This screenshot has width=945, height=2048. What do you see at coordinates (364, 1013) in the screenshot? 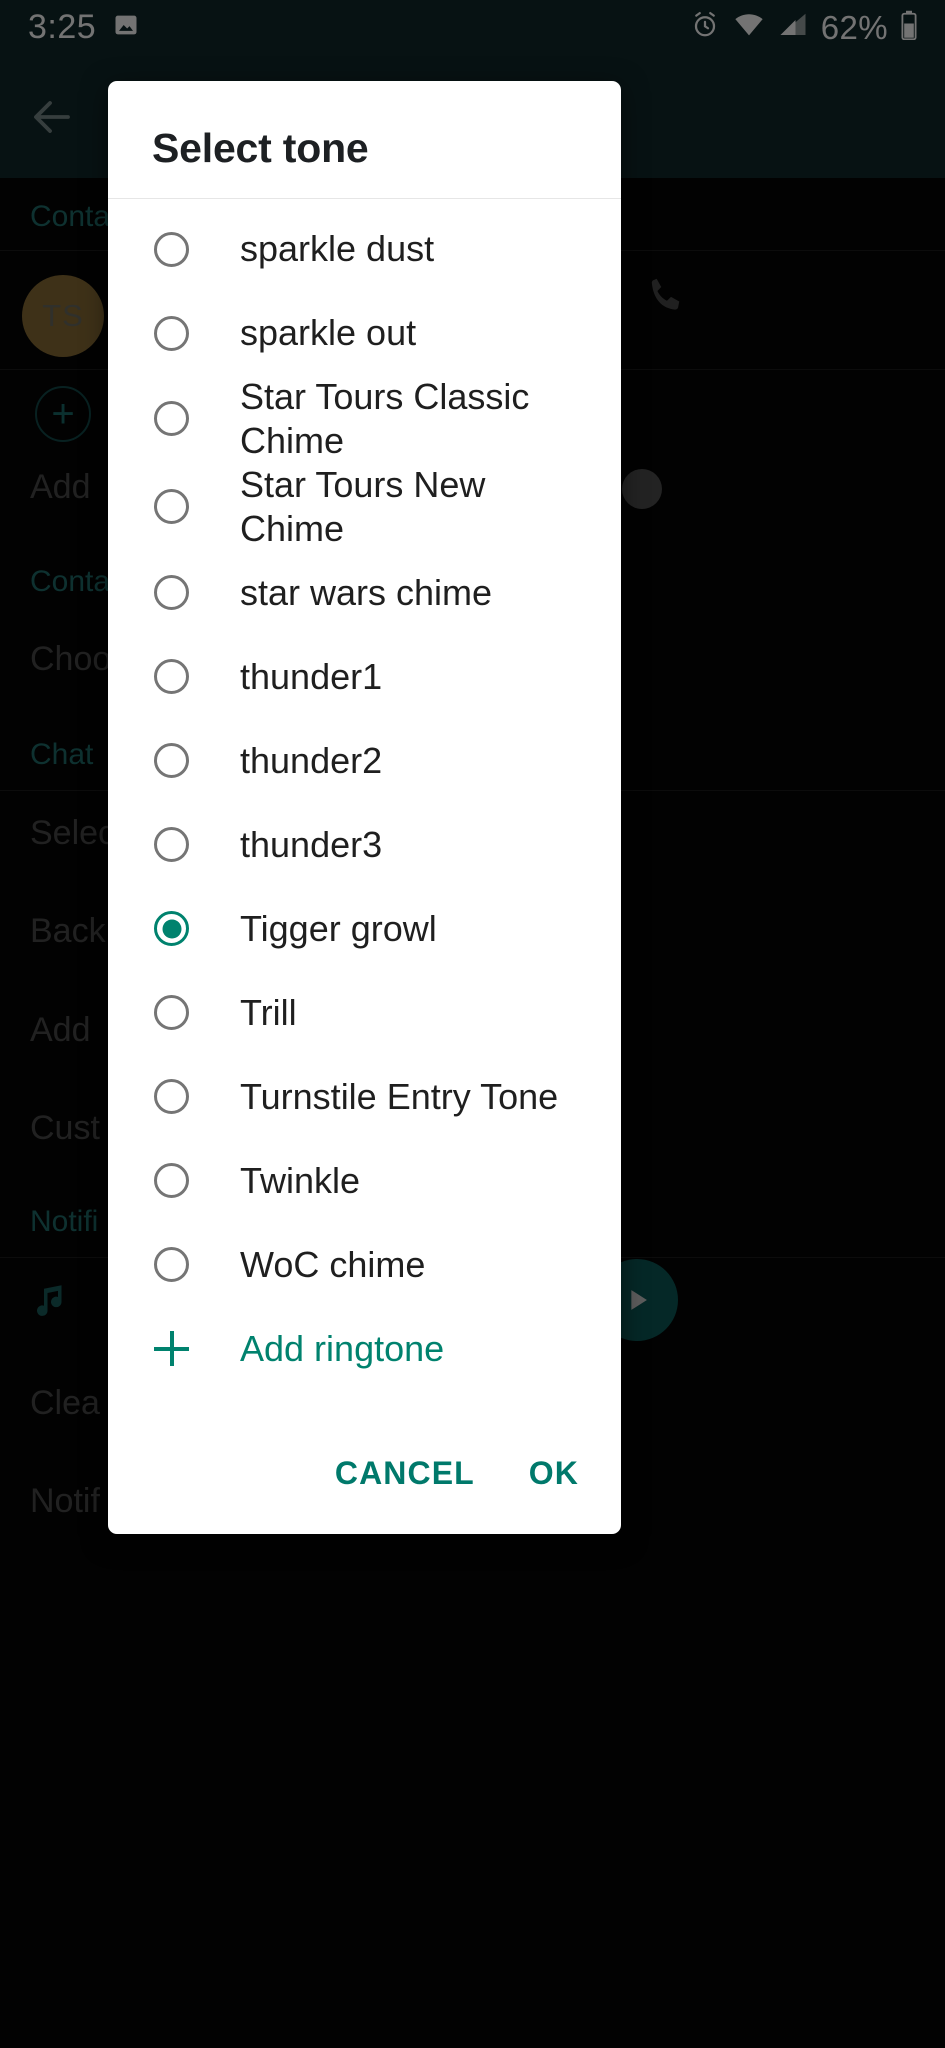
I see `tone-option: Trill` at bounding box center [364, 1013].